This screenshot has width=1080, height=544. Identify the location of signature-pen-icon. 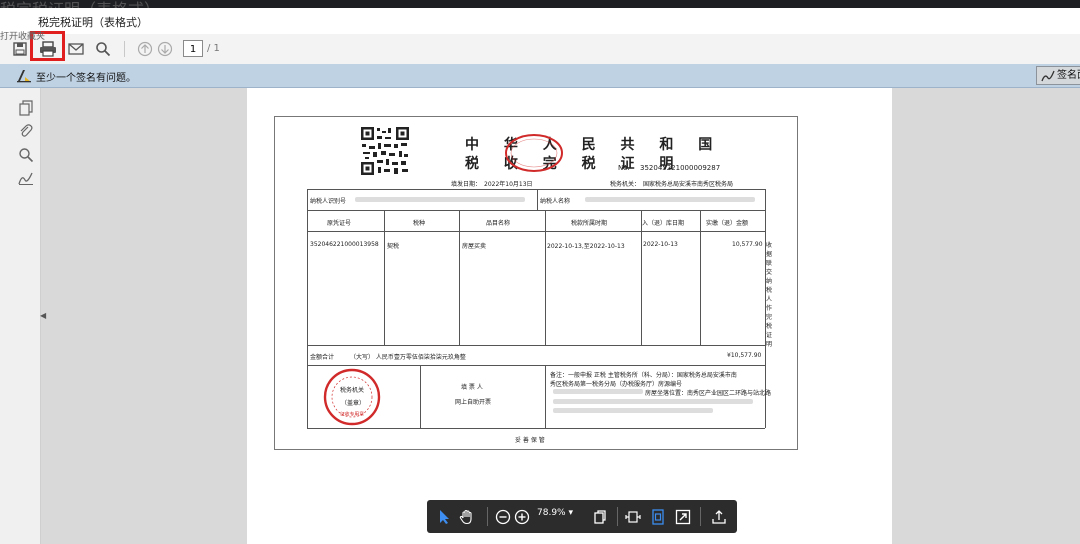
(1048, 76).